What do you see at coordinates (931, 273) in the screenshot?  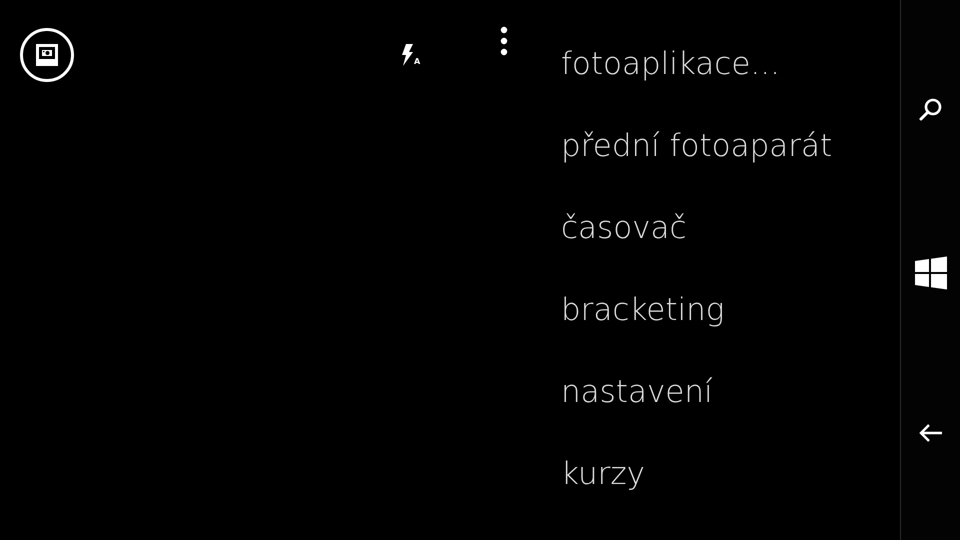 I see `windows-logo-icon` at bounding box center [931, 273].